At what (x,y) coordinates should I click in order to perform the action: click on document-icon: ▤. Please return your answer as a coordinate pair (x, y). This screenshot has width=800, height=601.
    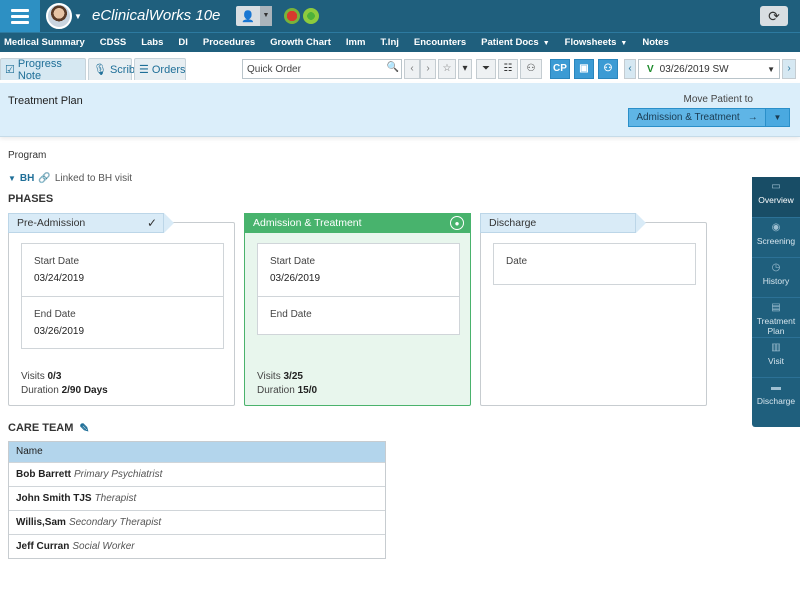
    Looking at the image, I should click on (776, 307).